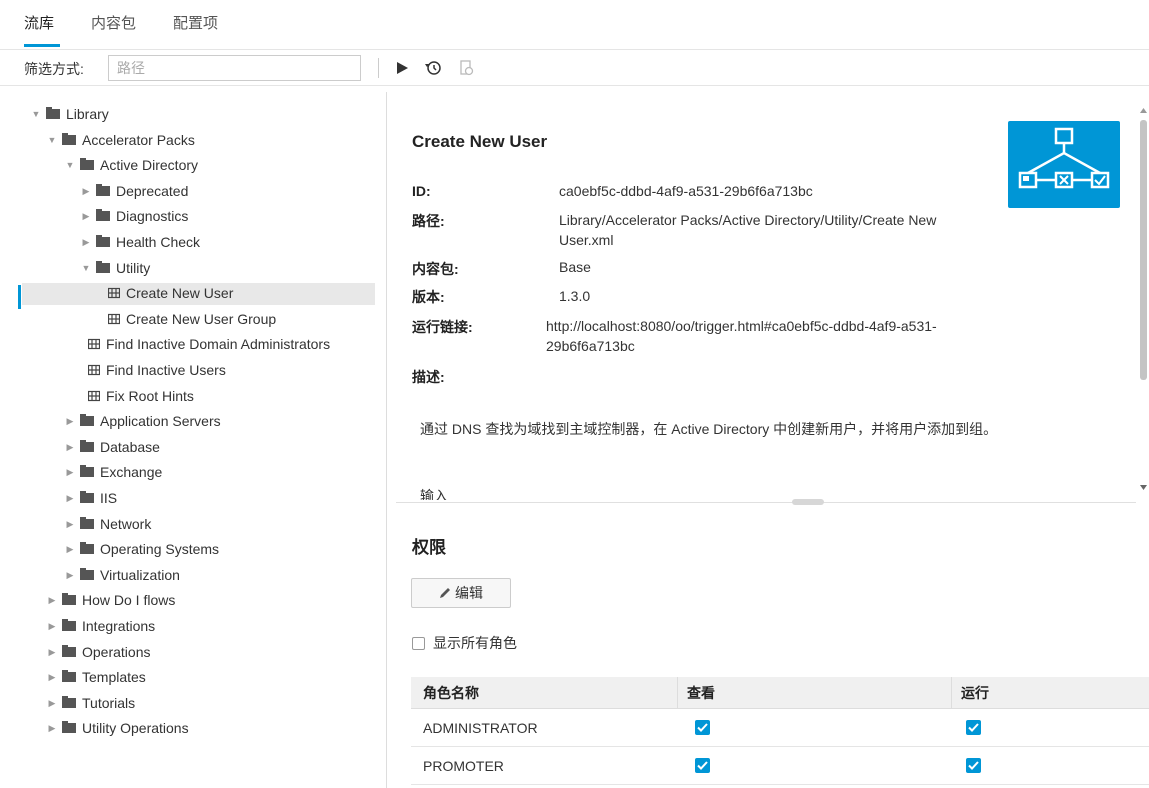 This screenshot has height=788, width=1149. I want to click on tree-item: Find Inactive Domain Administrators, so click(188, 345).